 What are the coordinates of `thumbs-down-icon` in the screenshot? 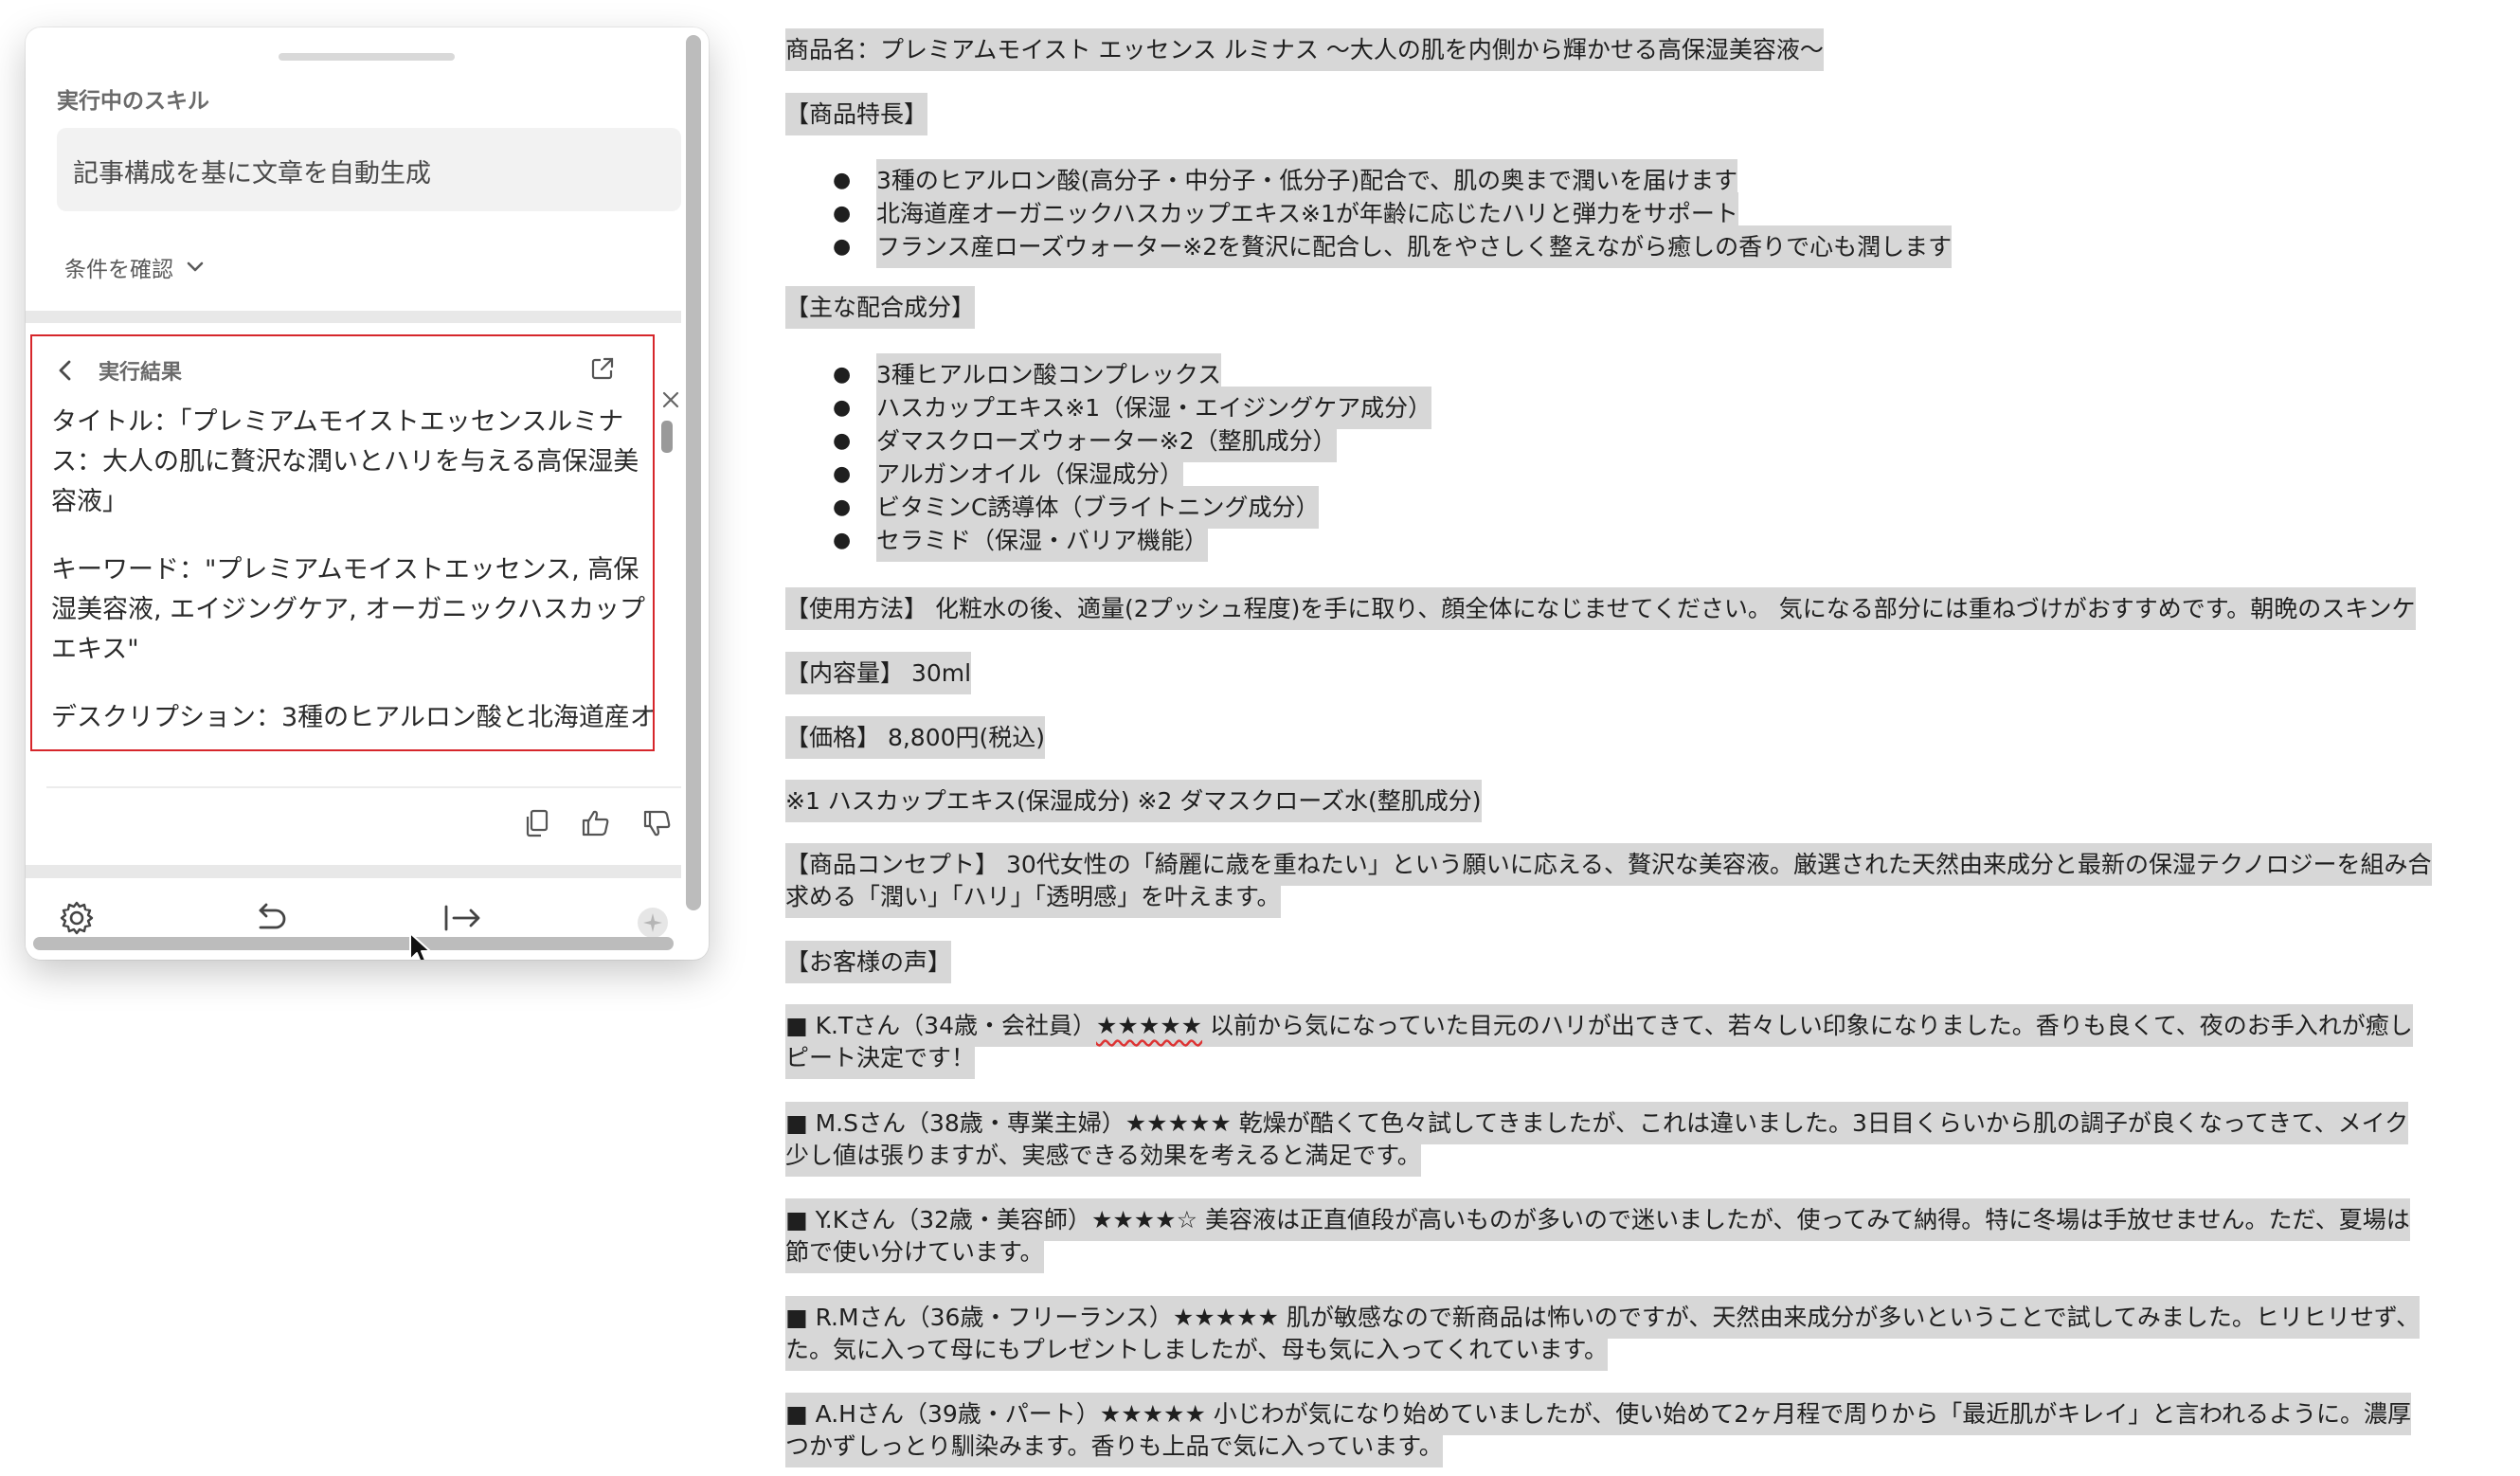 It's located at (657, 823).